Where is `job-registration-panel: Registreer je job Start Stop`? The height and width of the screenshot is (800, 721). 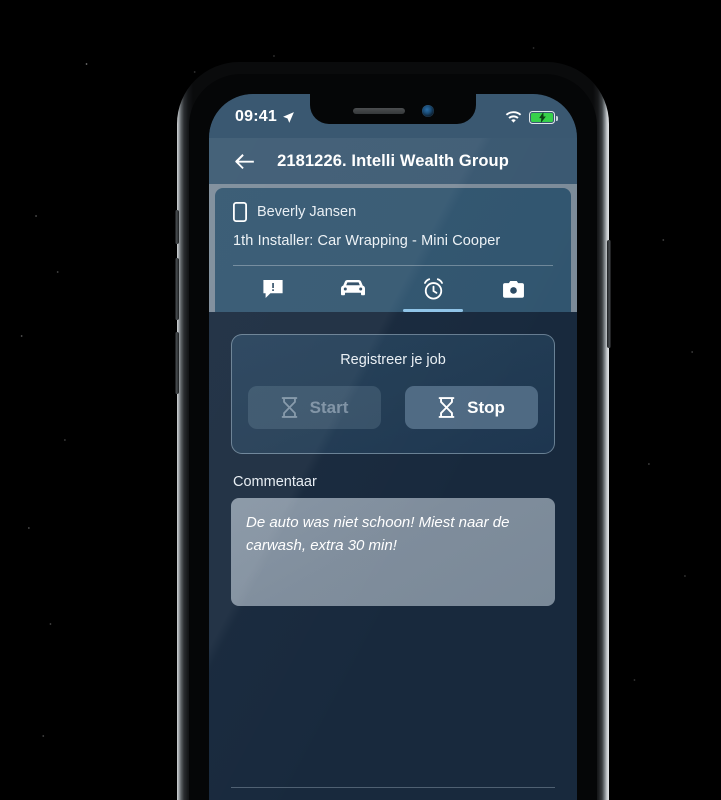 job-registration-panel: Registreer je job Start Stop is located at coordinates (393, 394).